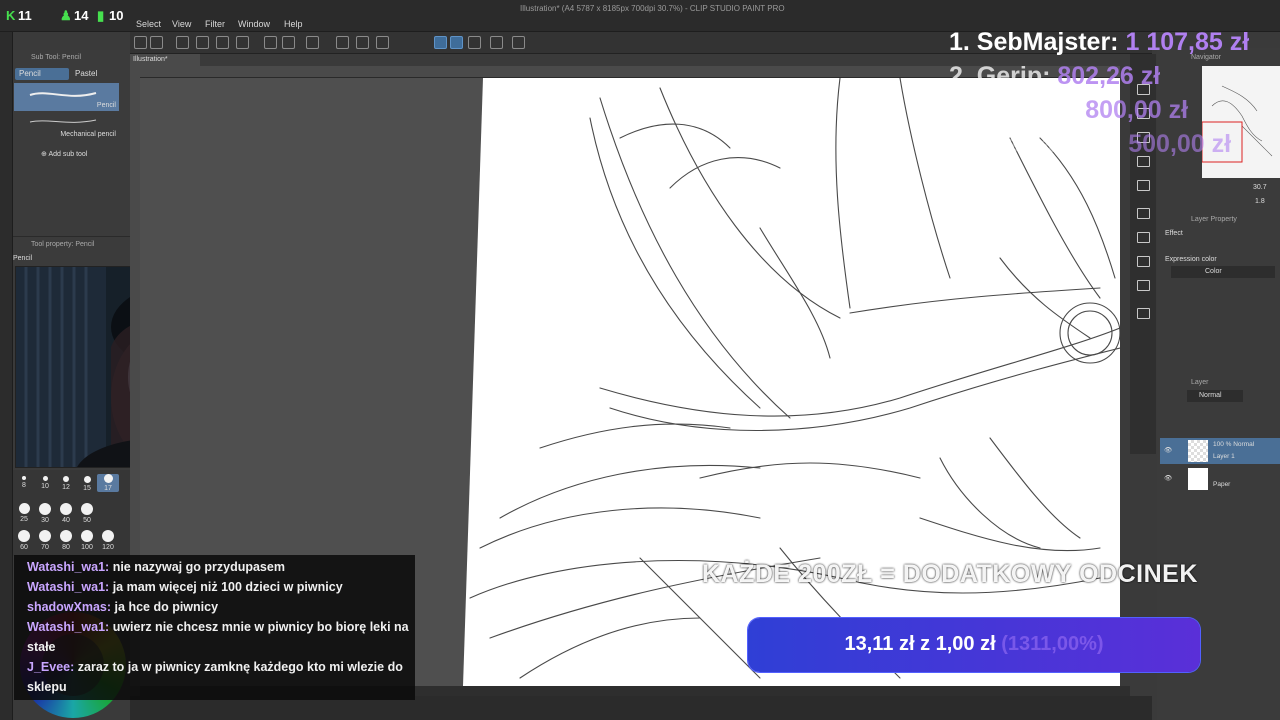 This screenshot has height=720, width=1280. Describe the element at coordinates (71, 251) in the screenshot. I see `tool-property-panel: Tool property: Pencil Pencil` at that location.